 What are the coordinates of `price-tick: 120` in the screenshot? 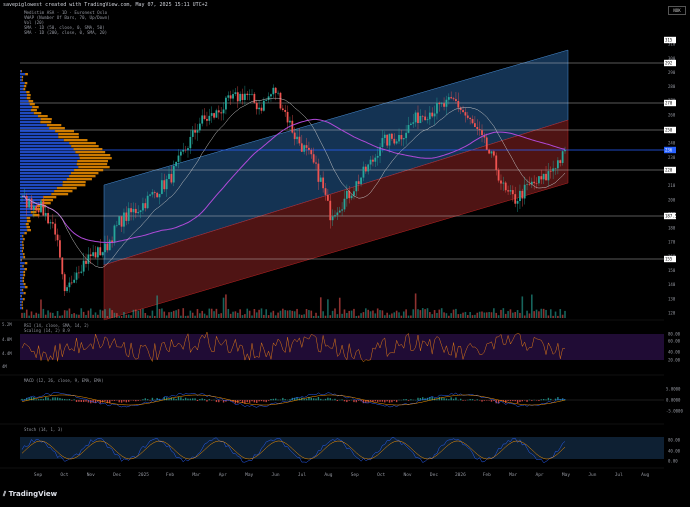 It's located at (672, 312).